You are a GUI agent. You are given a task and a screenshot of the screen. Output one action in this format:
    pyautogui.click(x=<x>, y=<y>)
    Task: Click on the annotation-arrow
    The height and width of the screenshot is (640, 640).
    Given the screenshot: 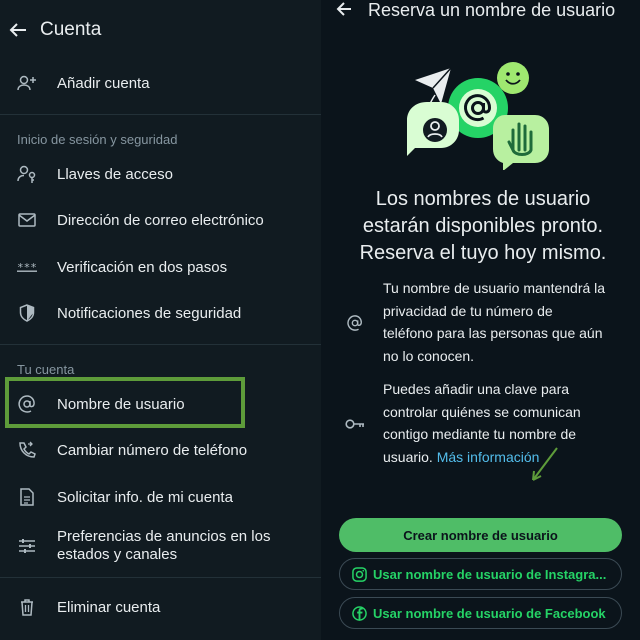 What is the action you would take?
    pyautogui.click(x=545, y=464)
    